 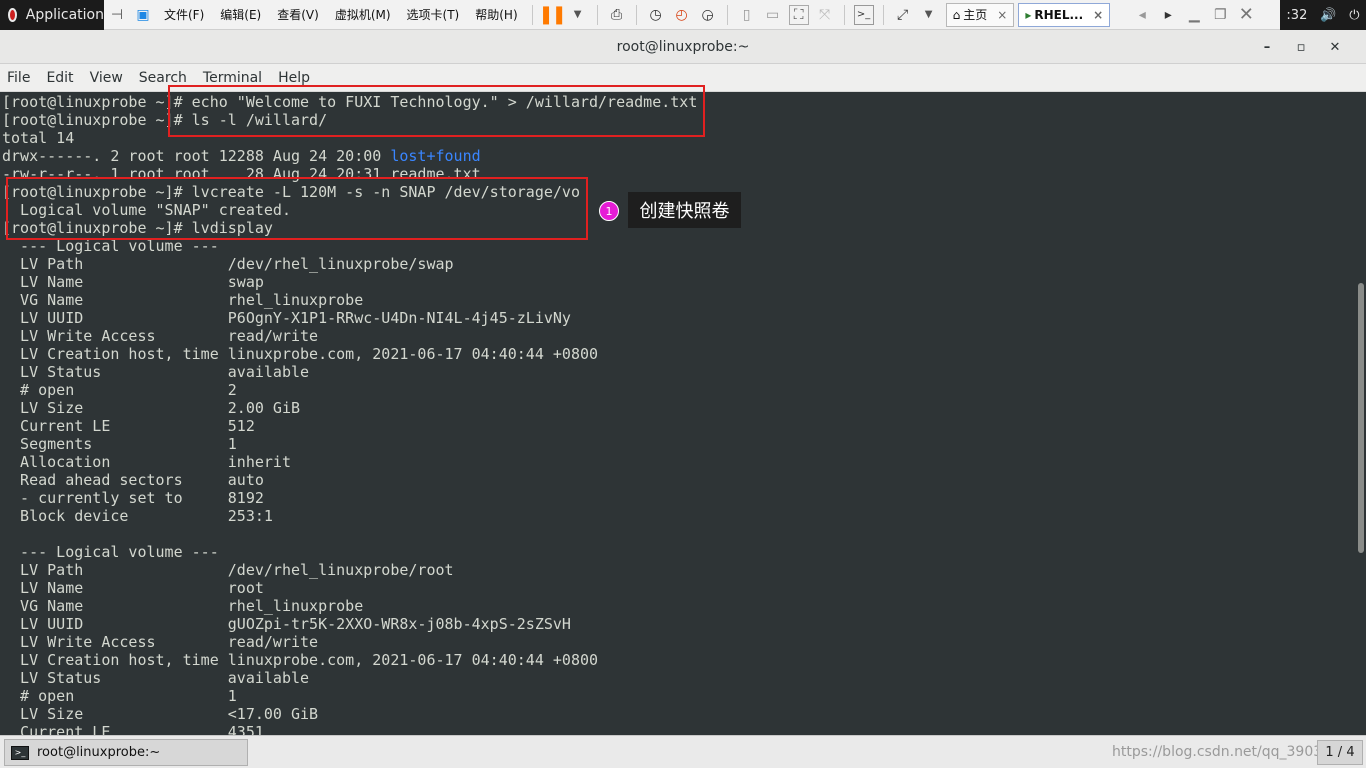 I want to click on maximize-icon: ❐, so click(x=1220, y=15).